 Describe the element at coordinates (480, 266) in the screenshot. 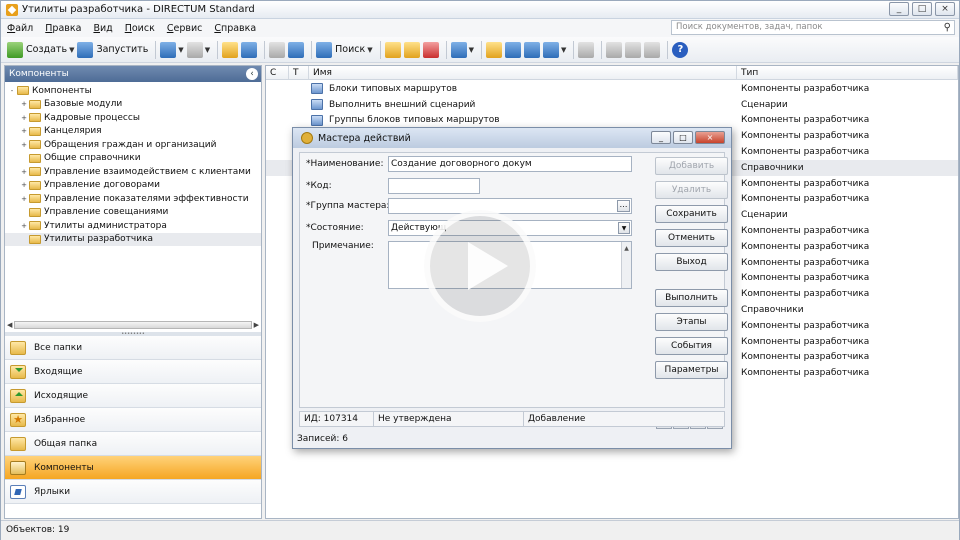

I see `video-play-icon` at that location.